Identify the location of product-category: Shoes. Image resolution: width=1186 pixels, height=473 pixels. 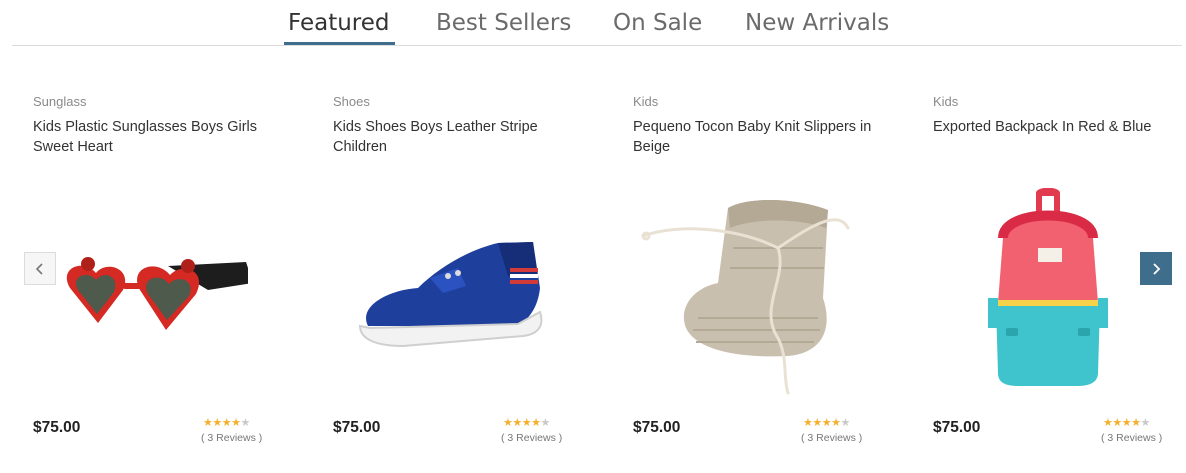
(351, 101).